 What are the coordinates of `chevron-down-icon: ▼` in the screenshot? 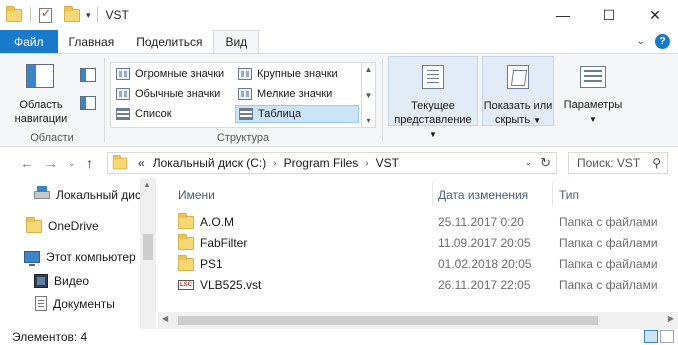 It's located at (369, 95).